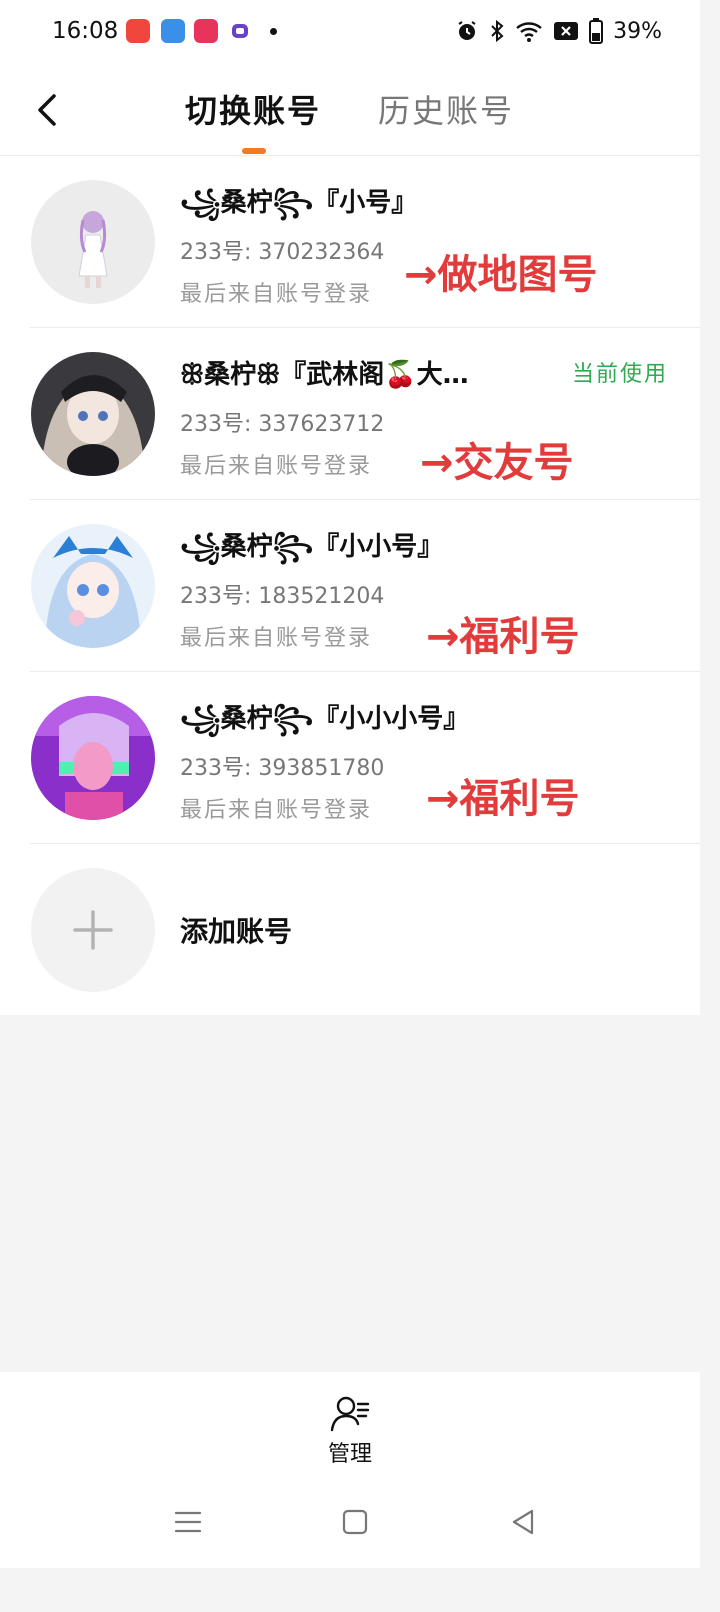 The image size is (720, 1612). Describe the element at coordinates (188, 1522) in the screenshot. I see `menu-nav-icon` at that location.